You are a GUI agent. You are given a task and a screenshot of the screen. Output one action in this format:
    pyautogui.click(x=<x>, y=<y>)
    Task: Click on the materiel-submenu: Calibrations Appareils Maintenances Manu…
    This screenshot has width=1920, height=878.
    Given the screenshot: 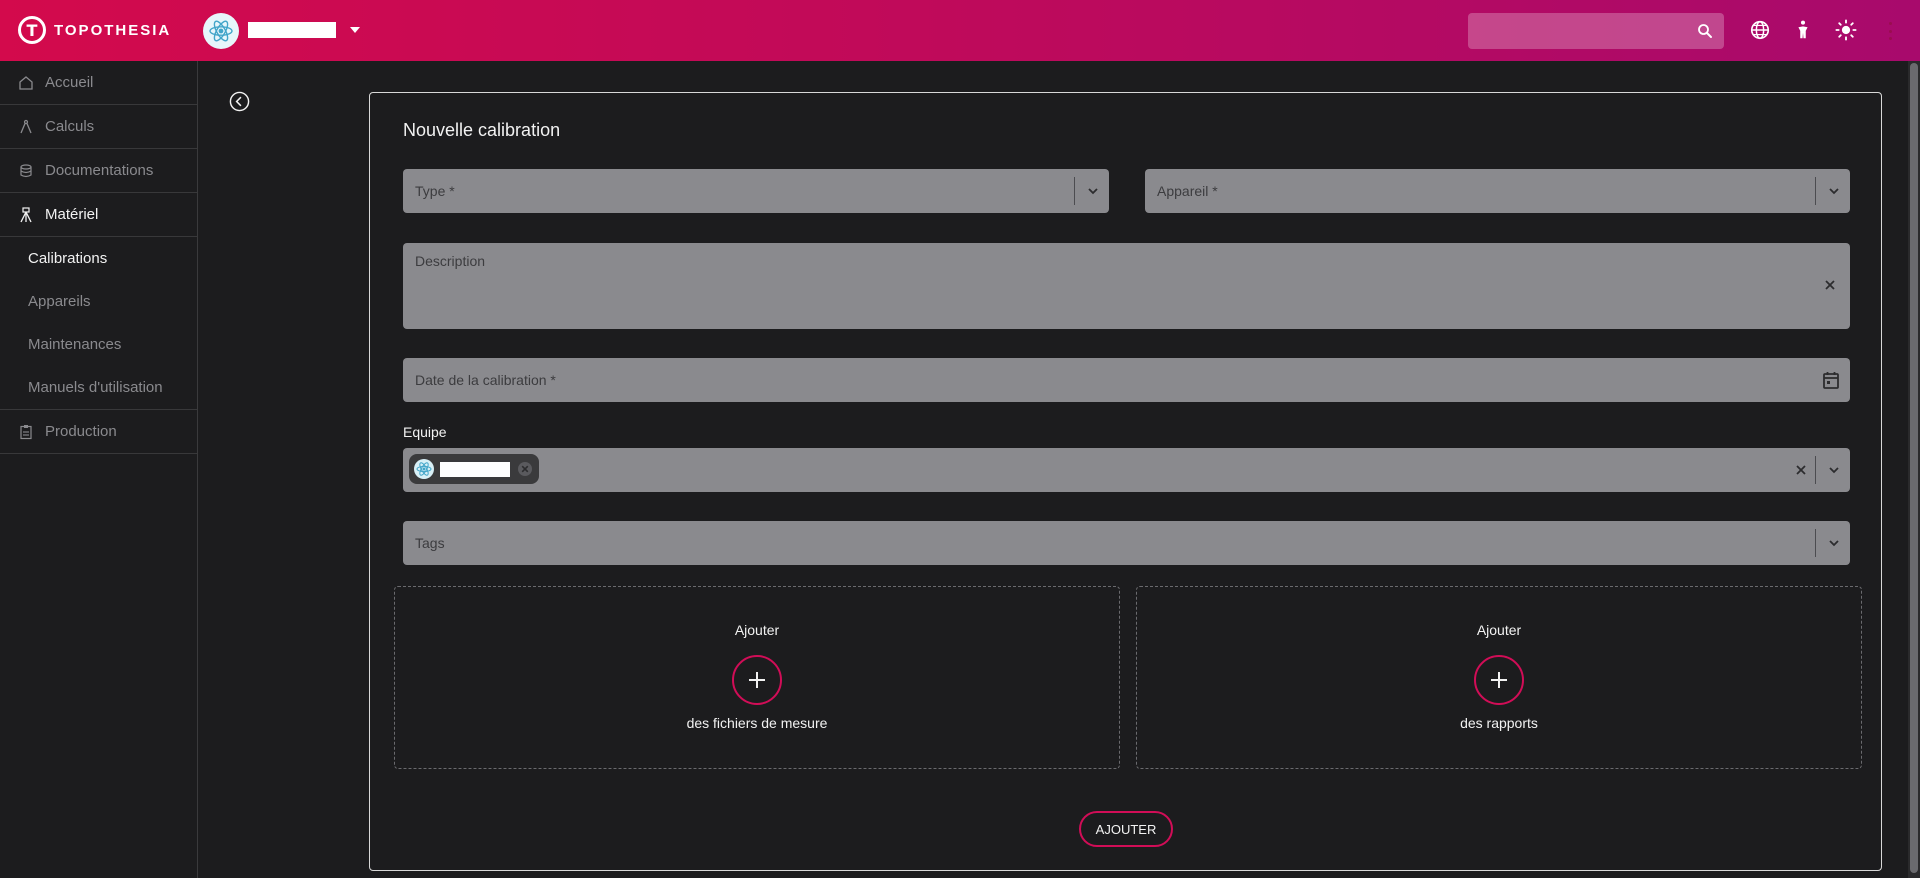 What is the action you would take?
    pyautogui.click(x=98, y=323)
    